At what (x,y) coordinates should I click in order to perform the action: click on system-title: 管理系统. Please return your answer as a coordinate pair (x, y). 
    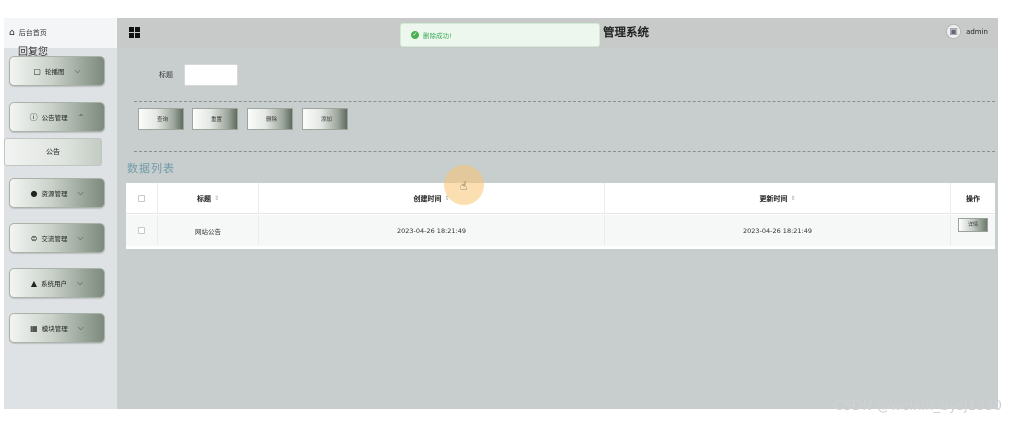
    Looking at the image, I should click on (626, 32).